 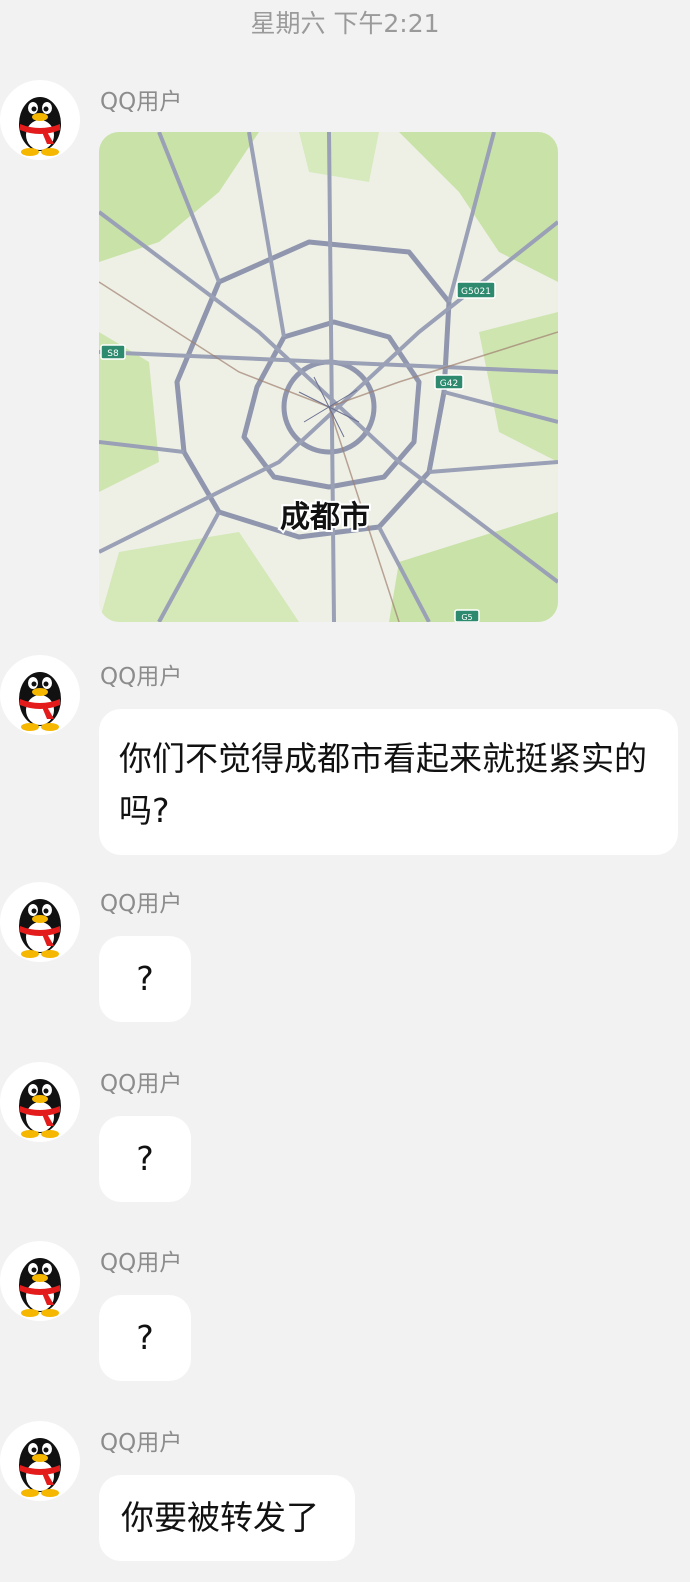 I want to click on map-city-label: 成都市, so click(x=325, y=517).